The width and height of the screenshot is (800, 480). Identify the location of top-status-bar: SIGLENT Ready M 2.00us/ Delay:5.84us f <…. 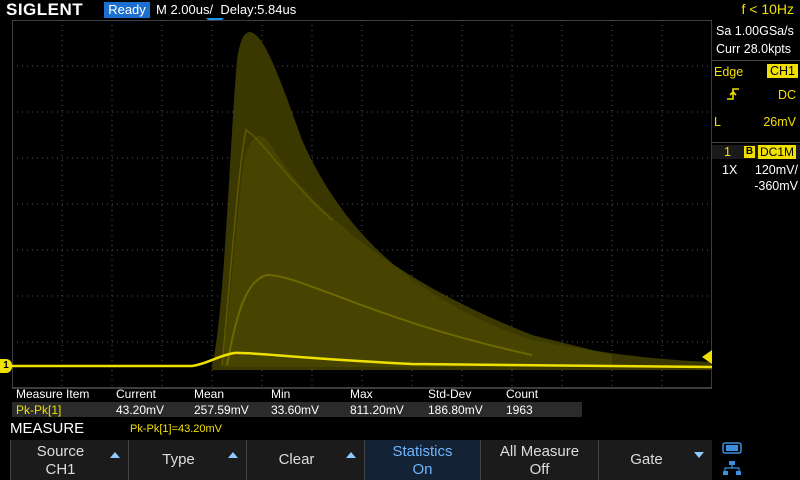
(400, 10).